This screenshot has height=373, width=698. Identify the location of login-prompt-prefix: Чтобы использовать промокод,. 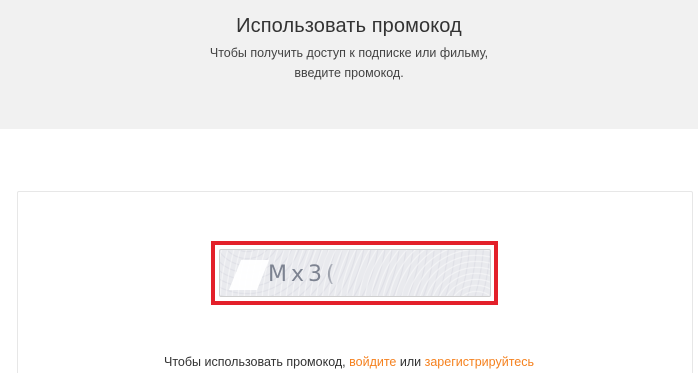
(256, 362).